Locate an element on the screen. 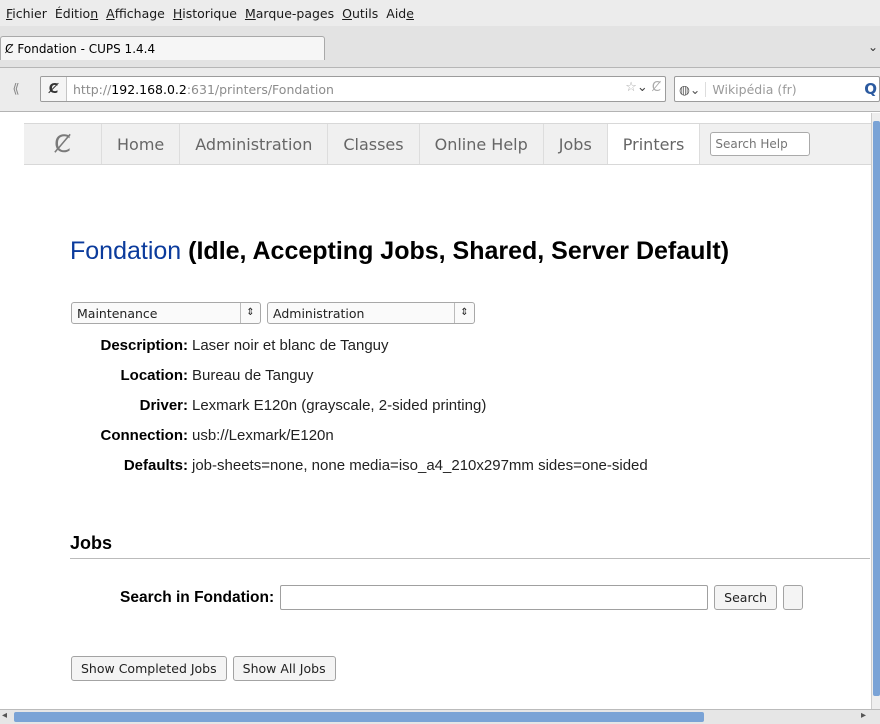 The width and height of the screenshot is (880, 724). help-search-input is located at coordinates (760, 144).